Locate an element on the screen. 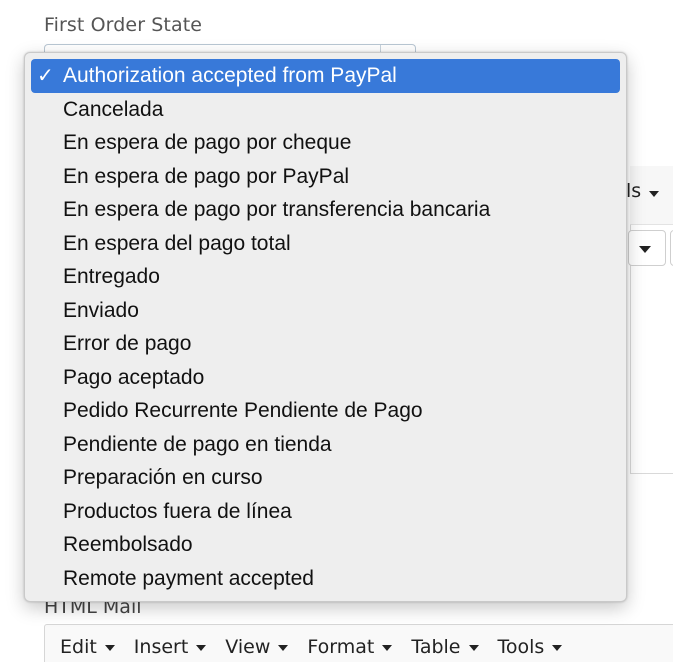  dropdown-option-label: Authorization accepted from PayPal is located at coordinates (230, 75).